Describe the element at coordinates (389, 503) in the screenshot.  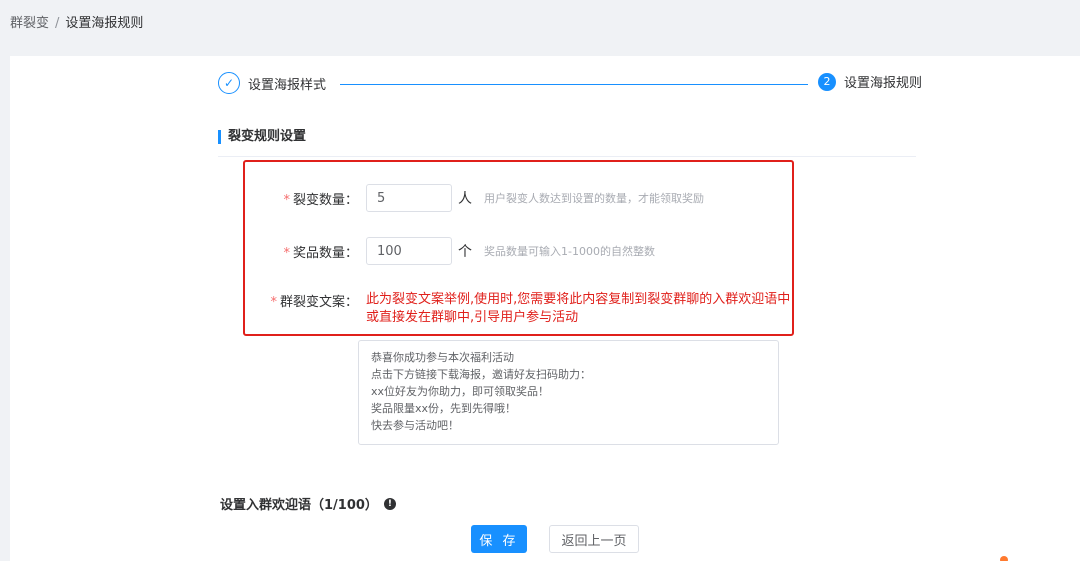
I see `info-icon: !` at that location.